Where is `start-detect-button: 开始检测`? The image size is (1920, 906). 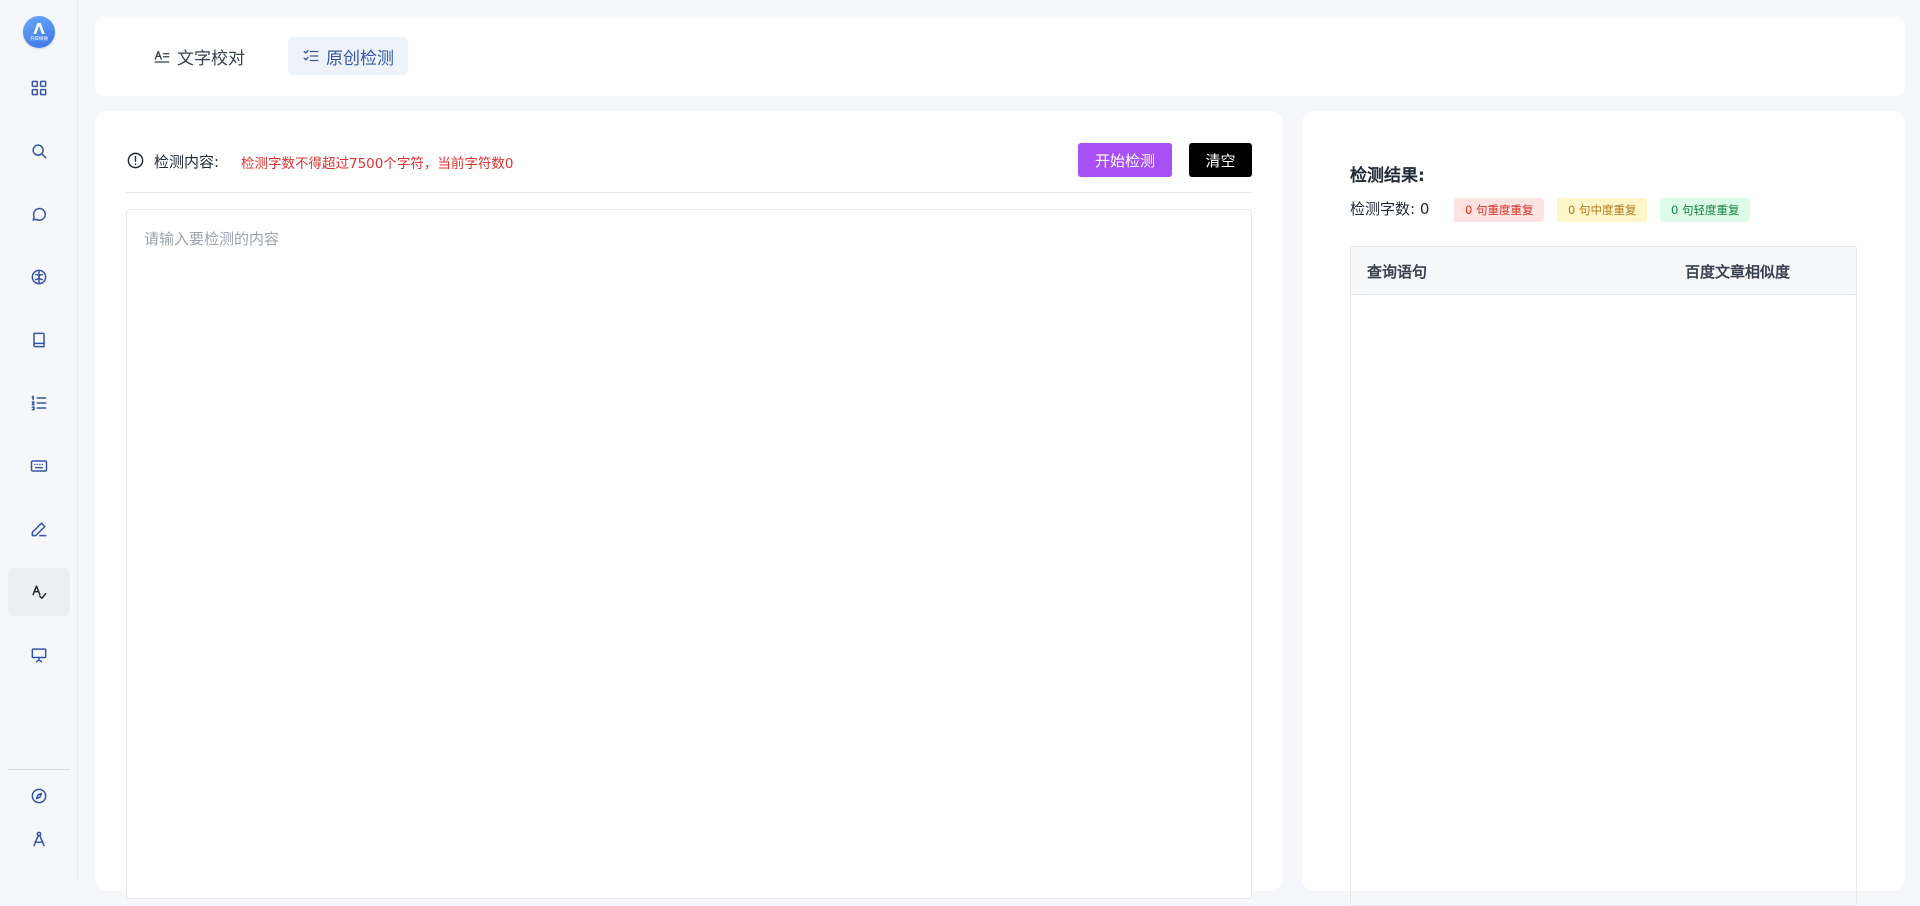 start-detect-button: 开始检测 is located at coordinates (1125, 160).